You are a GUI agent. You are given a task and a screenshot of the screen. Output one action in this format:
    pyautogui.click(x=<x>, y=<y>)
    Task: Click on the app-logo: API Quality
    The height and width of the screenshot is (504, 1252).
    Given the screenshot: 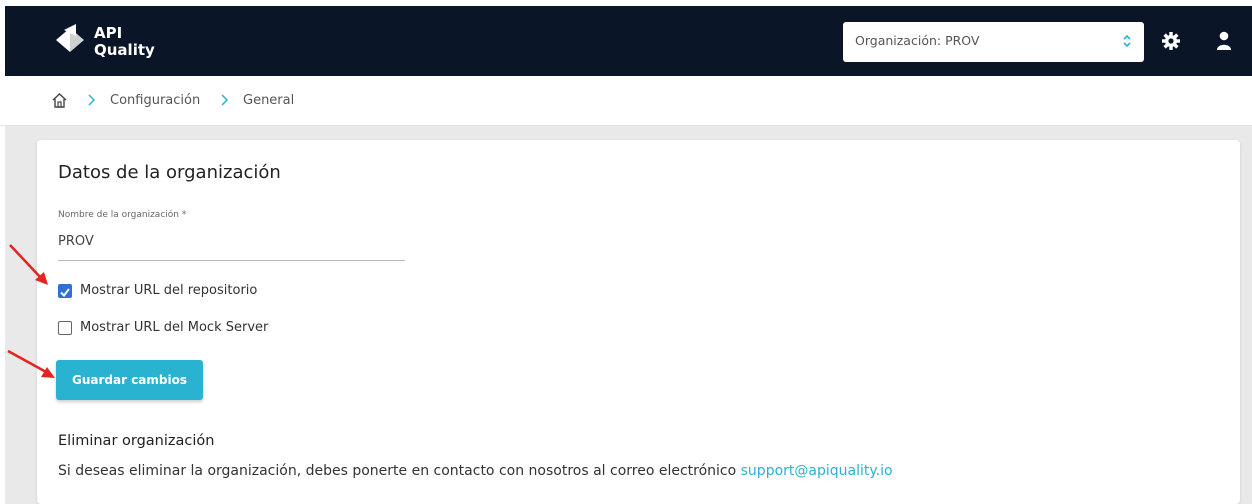 What is the action you would take?
    pyautogui.click(x=120, y=42)
    